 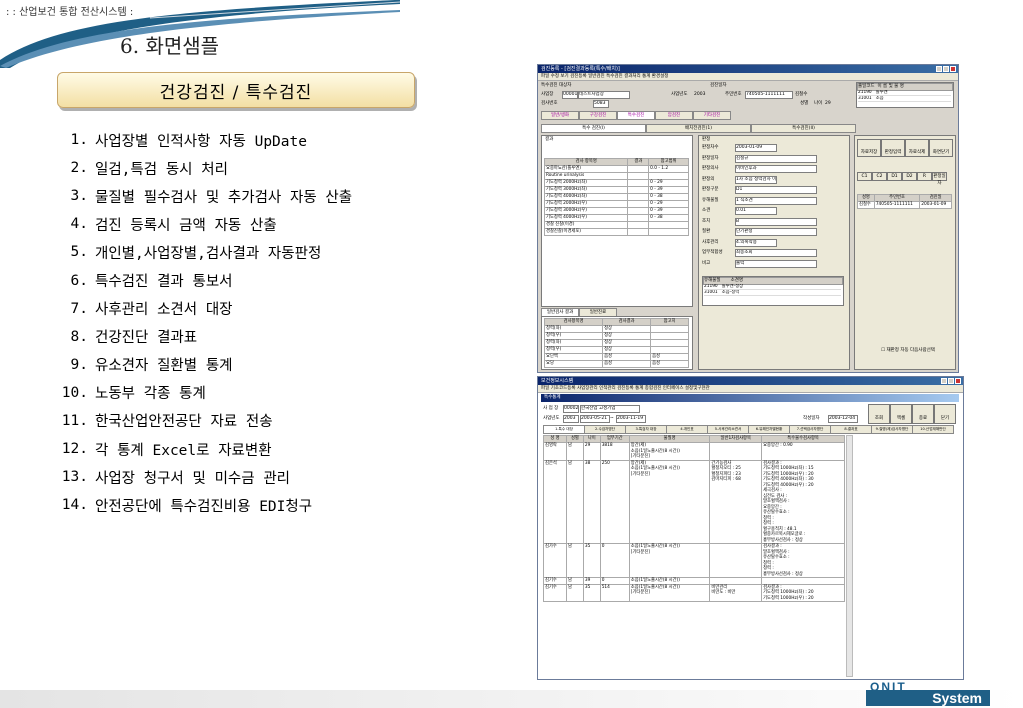 I want to click on column-header: 검사 항목명, so click(x=586, y=162).